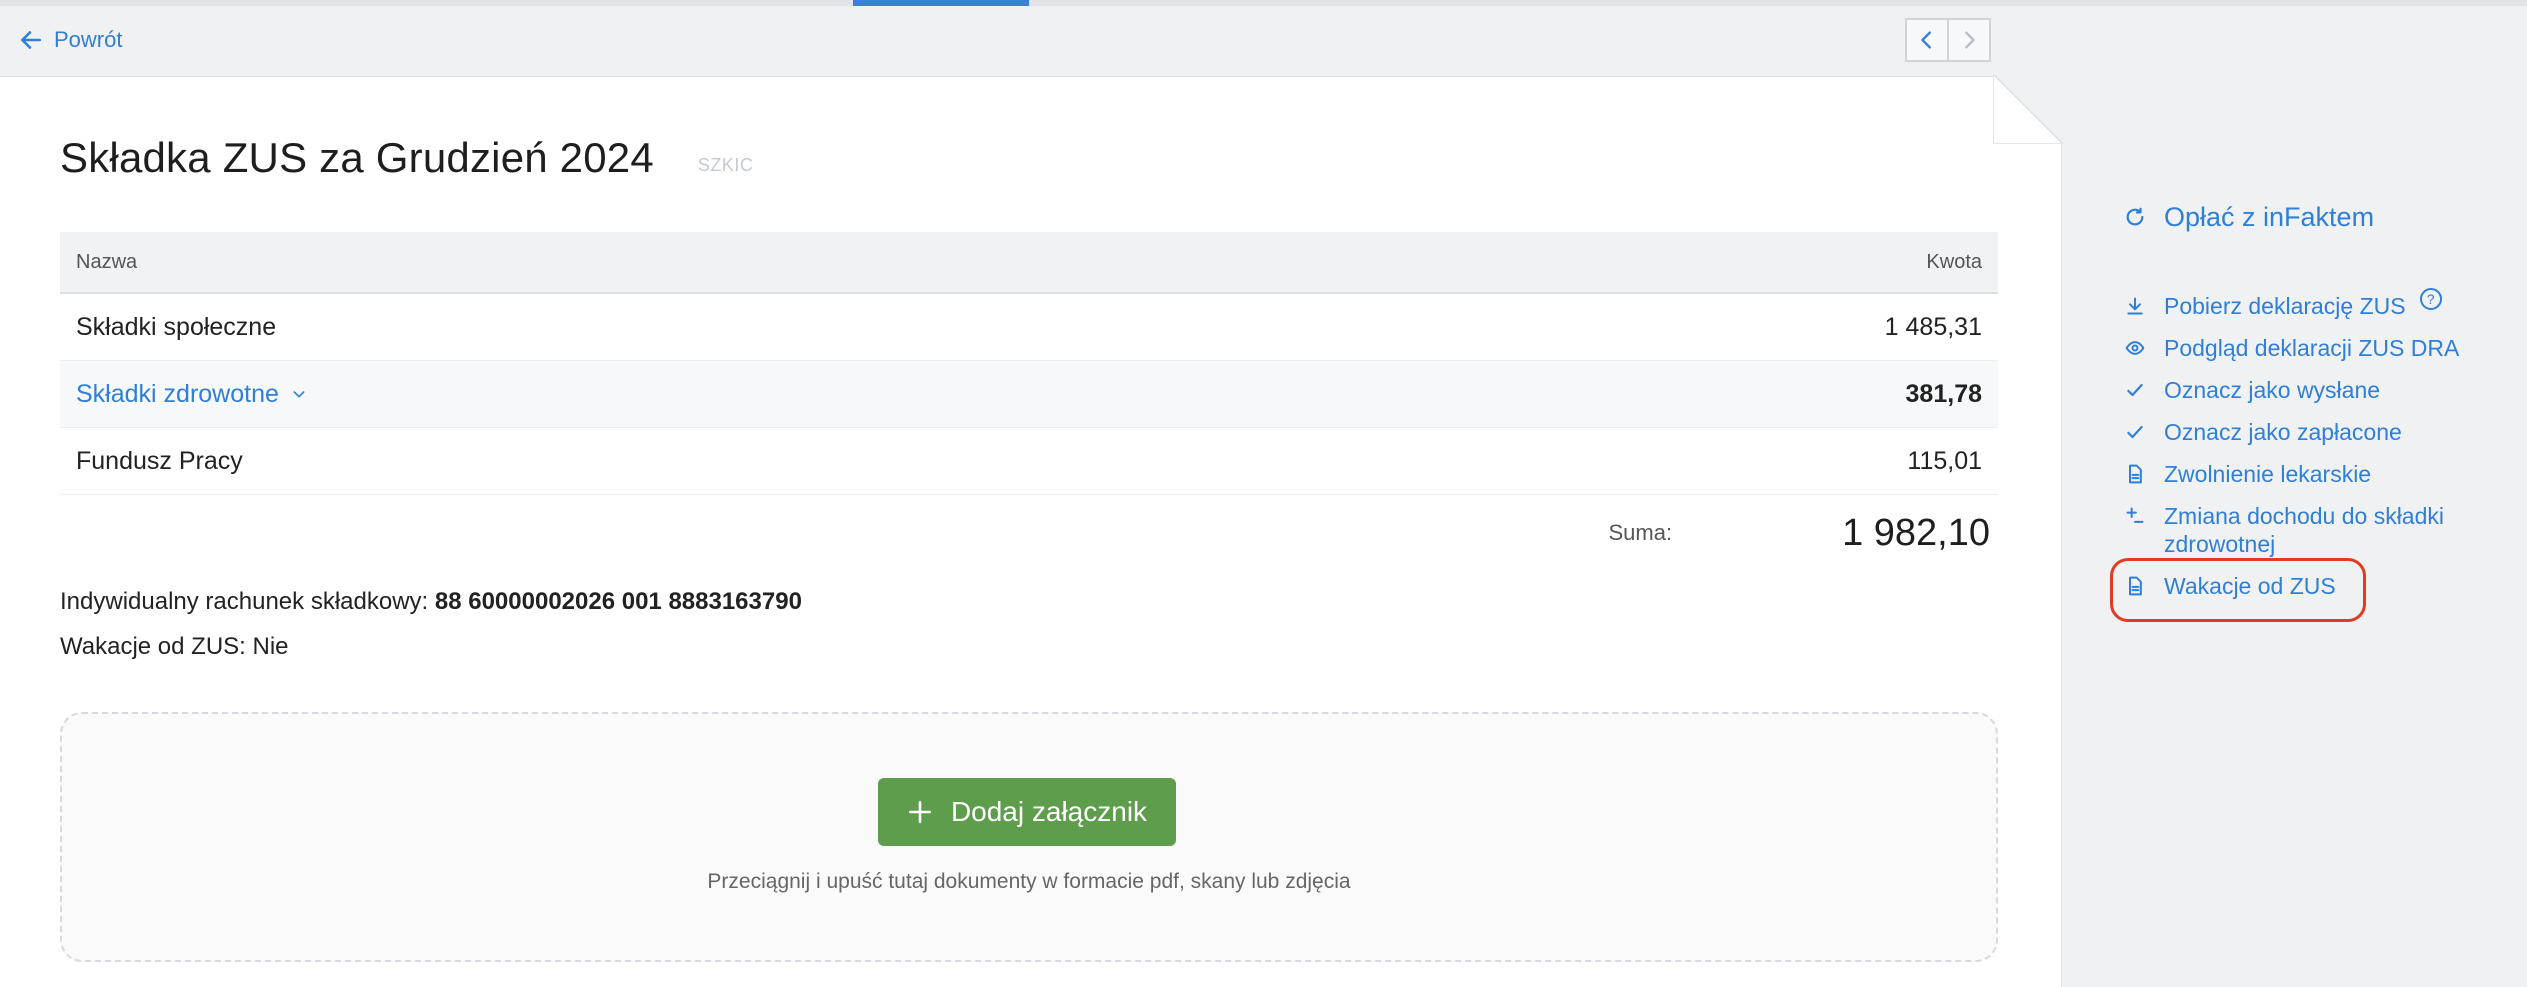 The width and height of the screenshot is (2527, 987). Describe the element at coordinates (725, 165) in the screenshot. I see `status-badge: SZKIC` at that location.